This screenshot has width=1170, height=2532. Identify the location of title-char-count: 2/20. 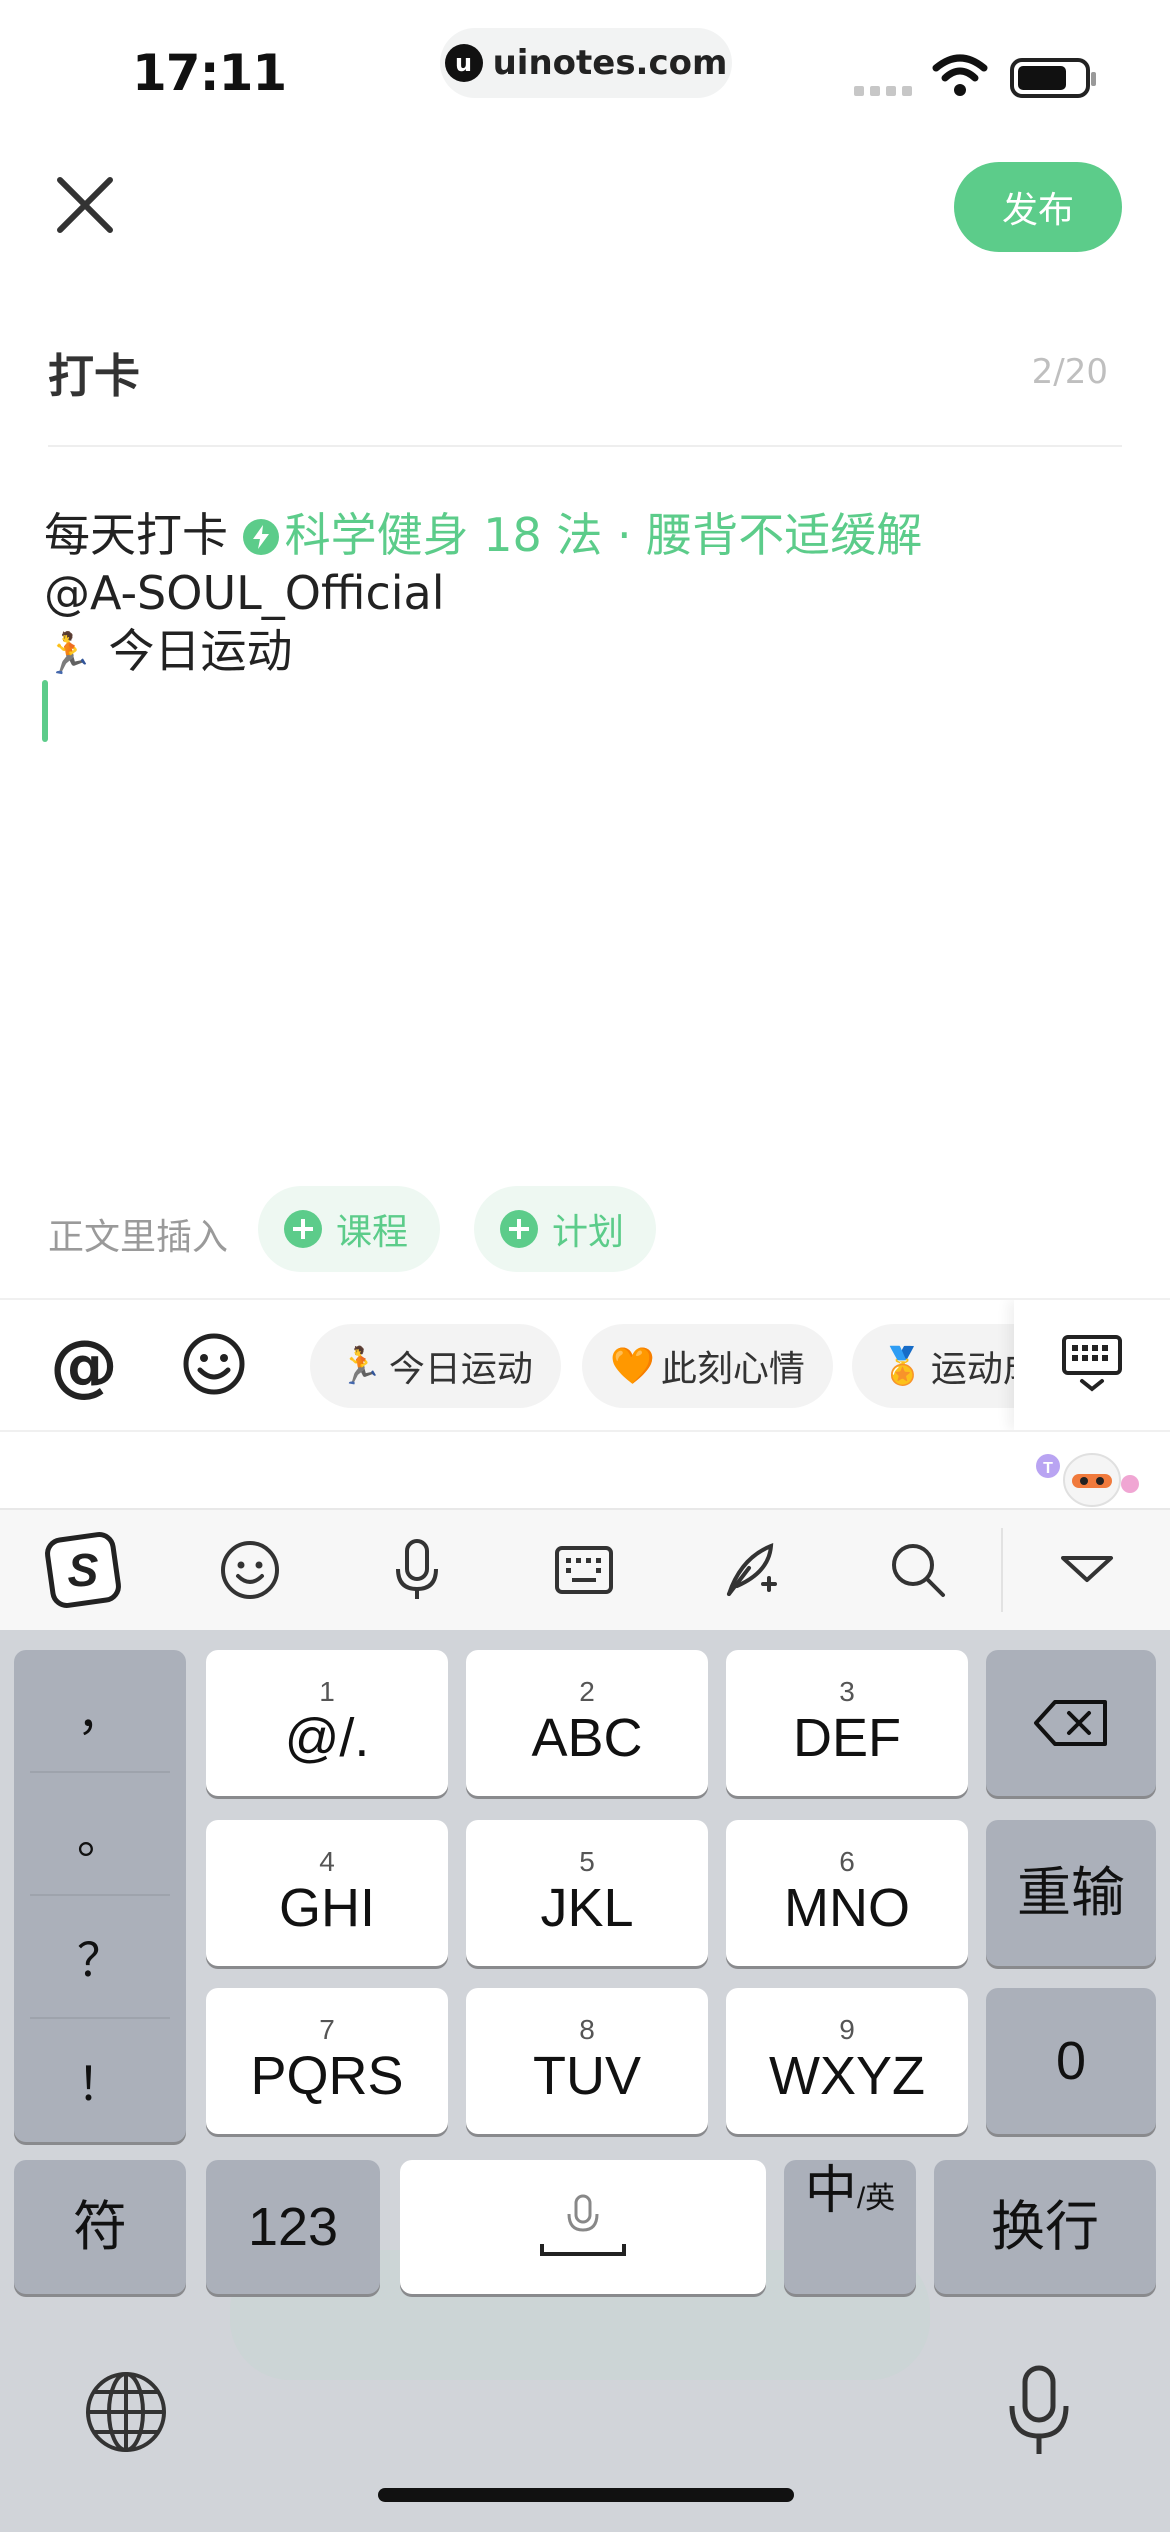
(1069, 372).